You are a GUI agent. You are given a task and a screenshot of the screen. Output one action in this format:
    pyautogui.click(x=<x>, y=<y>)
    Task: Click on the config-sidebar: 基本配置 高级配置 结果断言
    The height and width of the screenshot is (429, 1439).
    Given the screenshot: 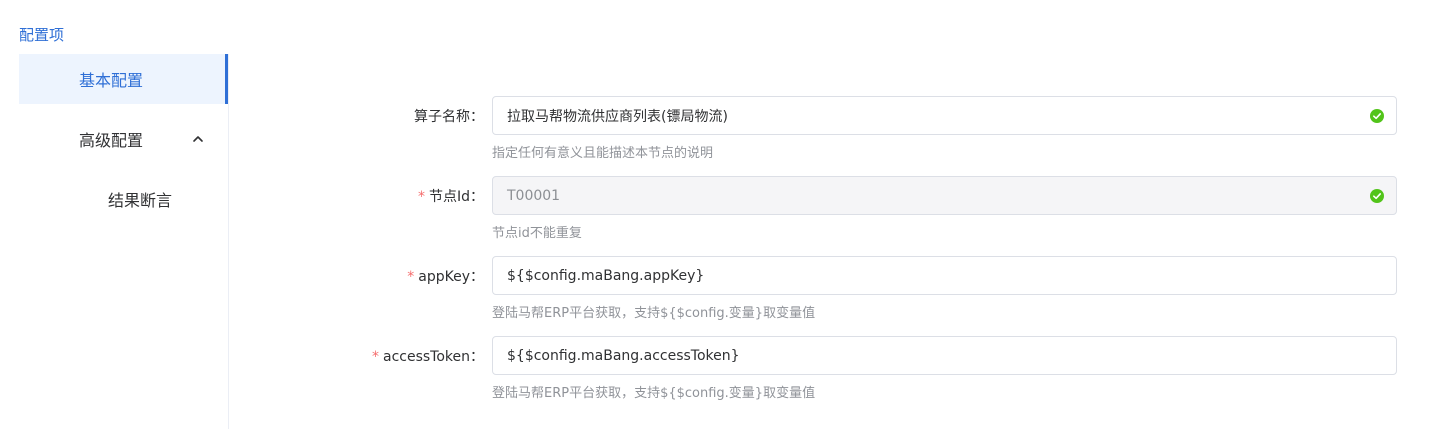 What is the action you would take?
    pyautogui.click(x=124, y=241)
    